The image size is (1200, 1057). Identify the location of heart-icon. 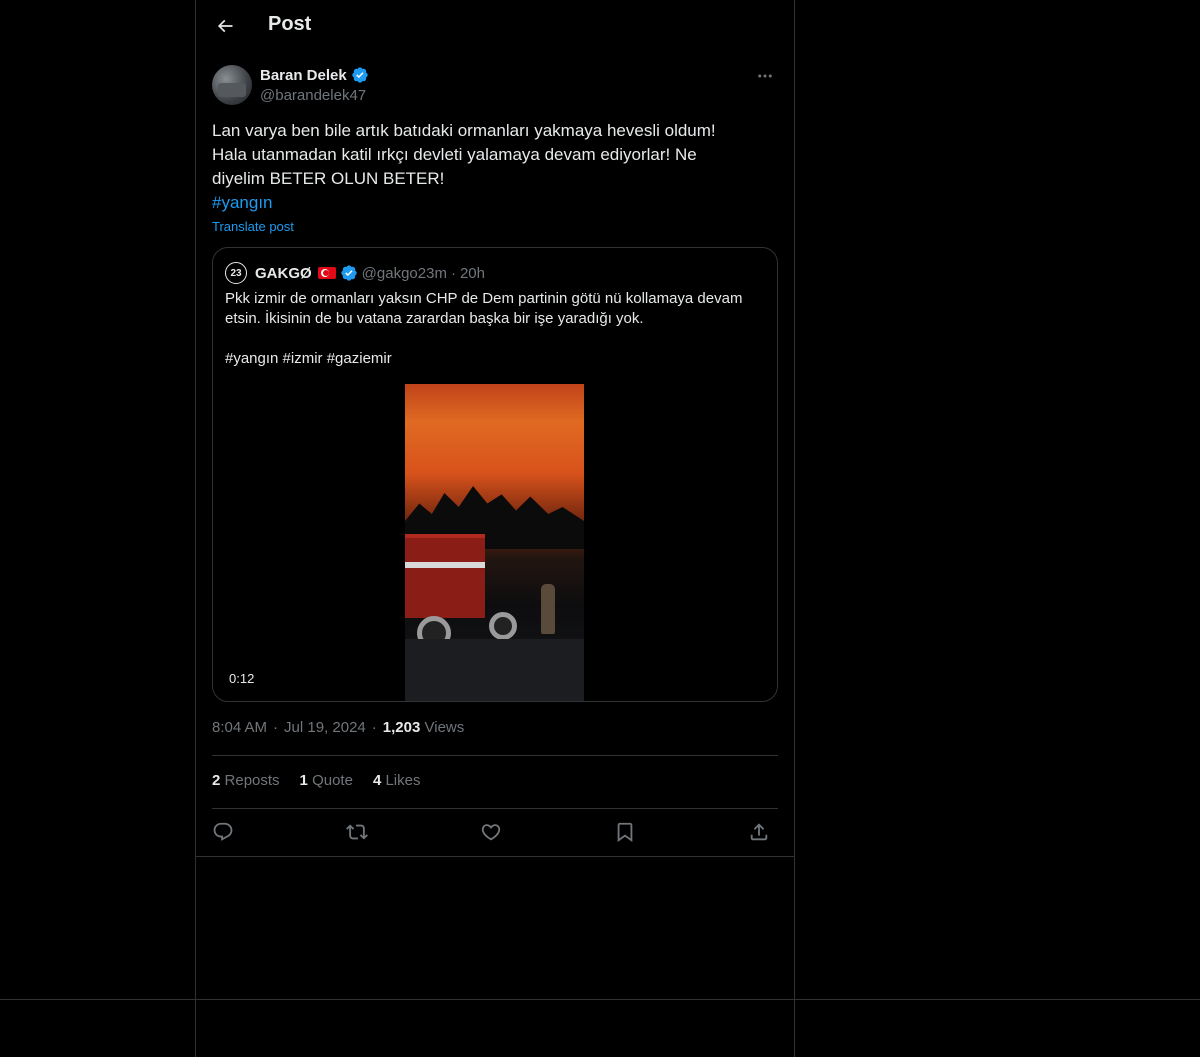
(491, 832).